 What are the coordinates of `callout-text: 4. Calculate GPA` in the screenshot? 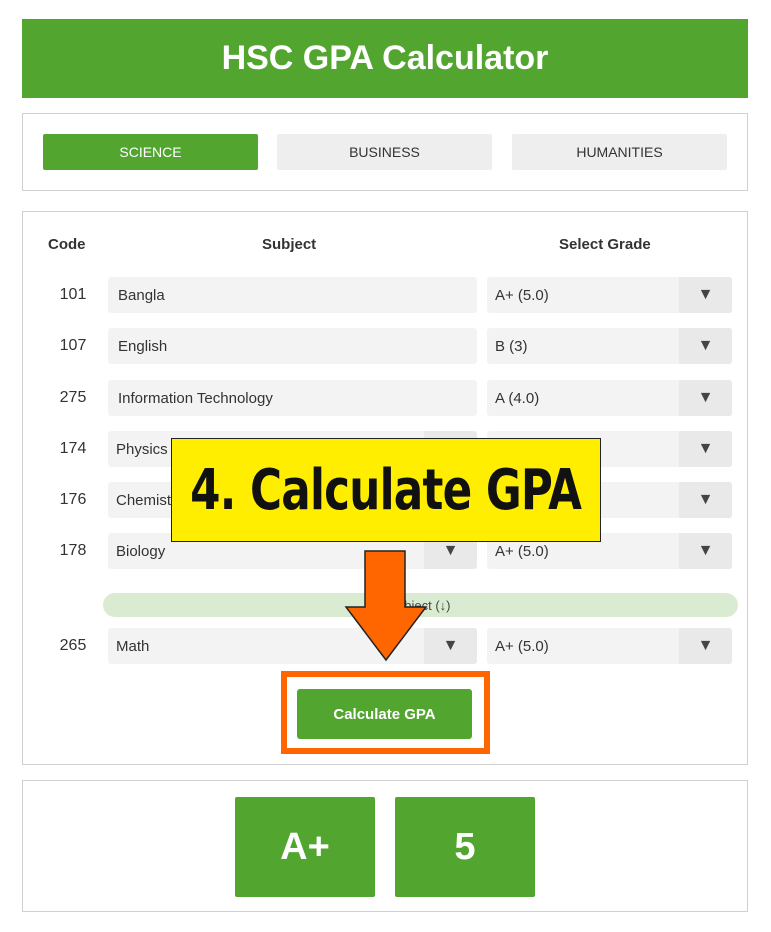 It's located at (386, 490).